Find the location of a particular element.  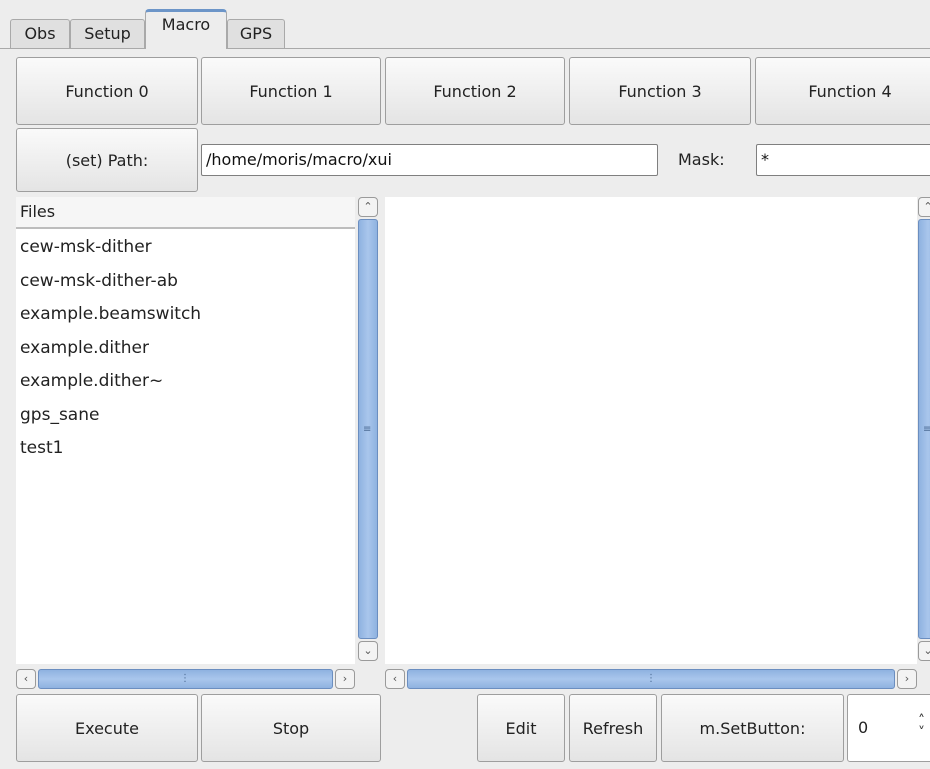

content-vertical-scrollbar: ⌃ ≡ ⌄ is located at coordinates (923, 430).